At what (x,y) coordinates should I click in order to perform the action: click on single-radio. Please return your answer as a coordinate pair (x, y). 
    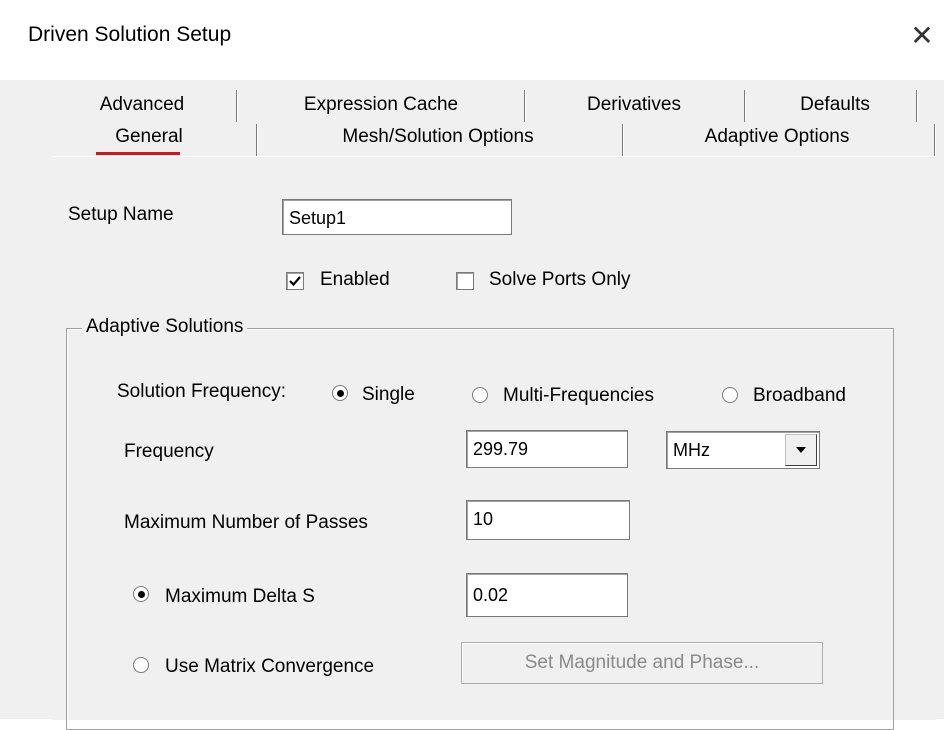
    Looking at the image, I should click on (340, 393).